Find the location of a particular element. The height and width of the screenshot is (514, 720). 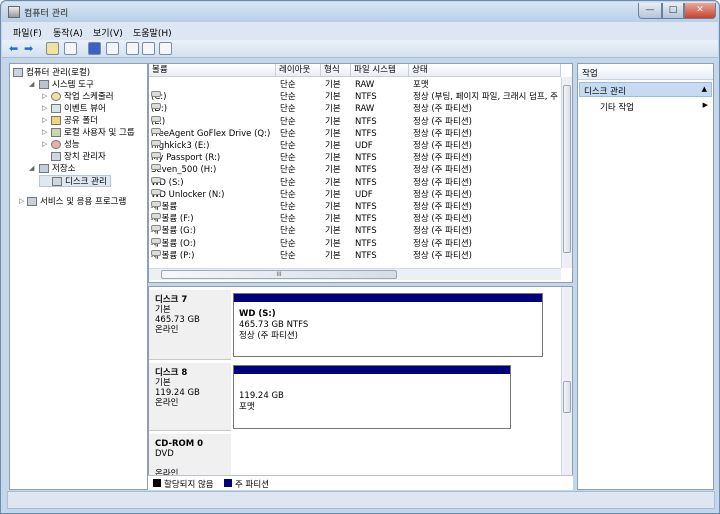

cell-text: 기본 is located at coordinates (333, 133).